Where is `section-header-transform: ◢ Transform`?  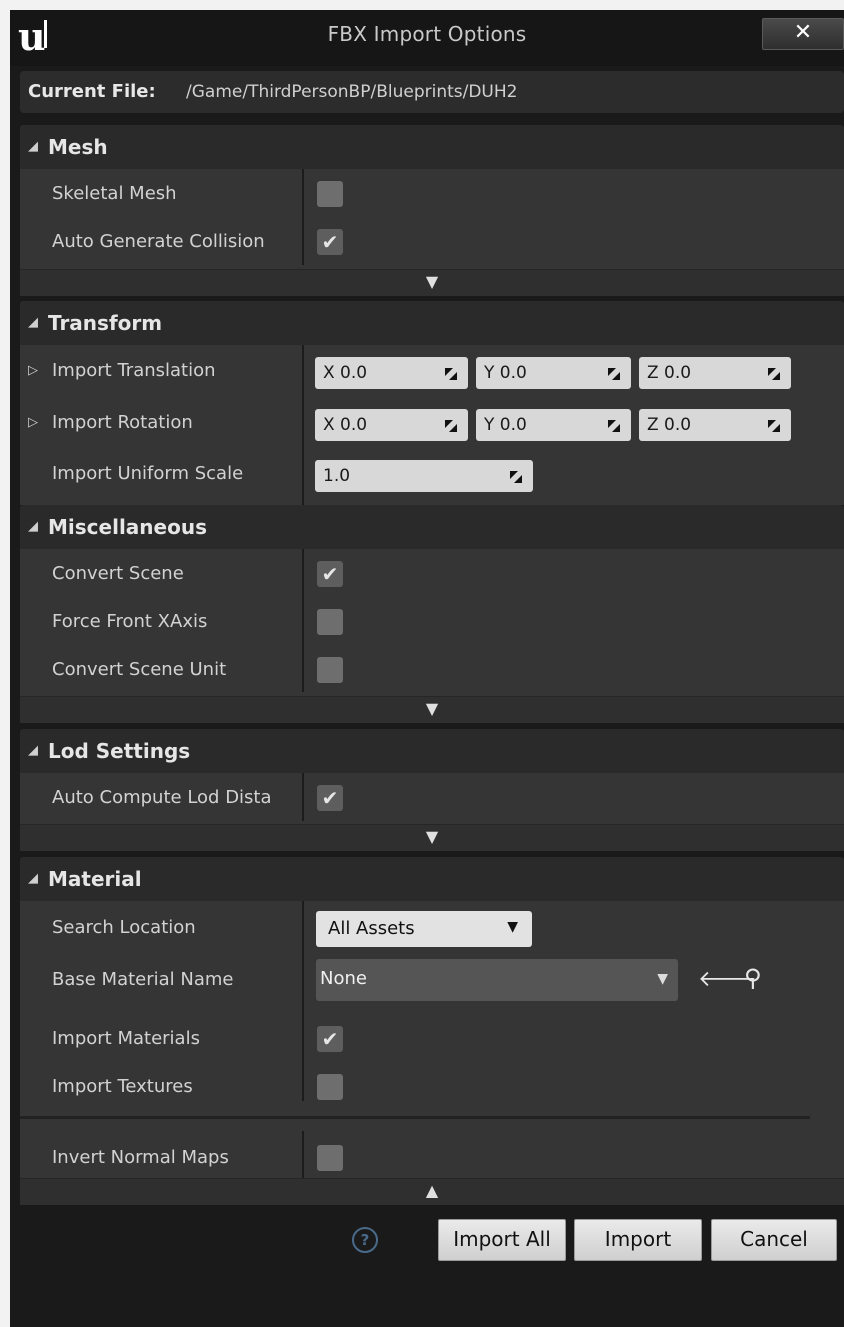
section-header-transform: ◢ Transform is located at coordinates (432, 323).